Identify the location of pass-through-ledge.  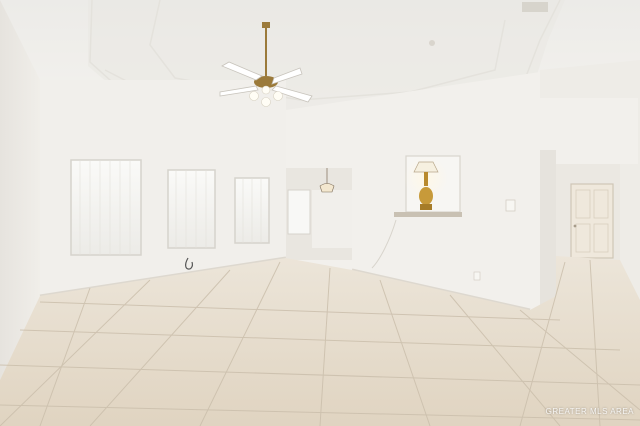
(428, 214).